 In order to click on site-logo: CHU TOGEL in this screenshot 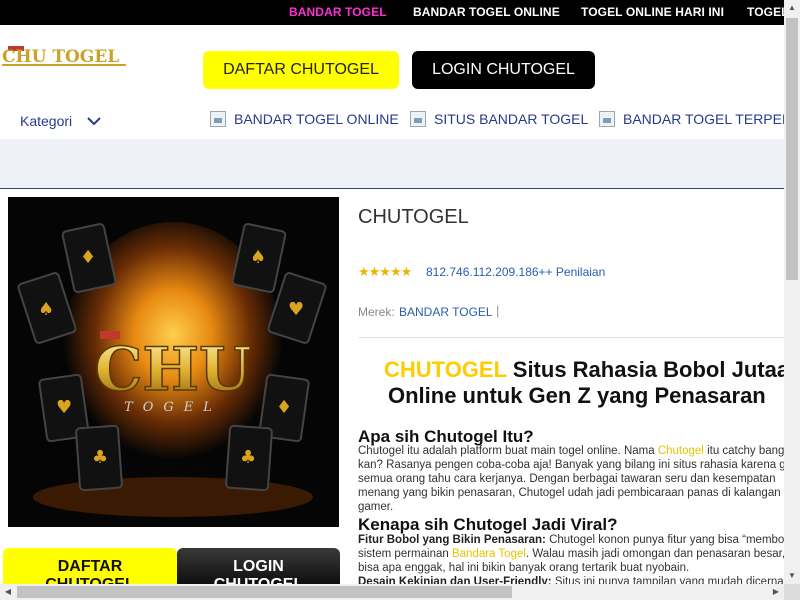, I will do `click(64, 55)`.